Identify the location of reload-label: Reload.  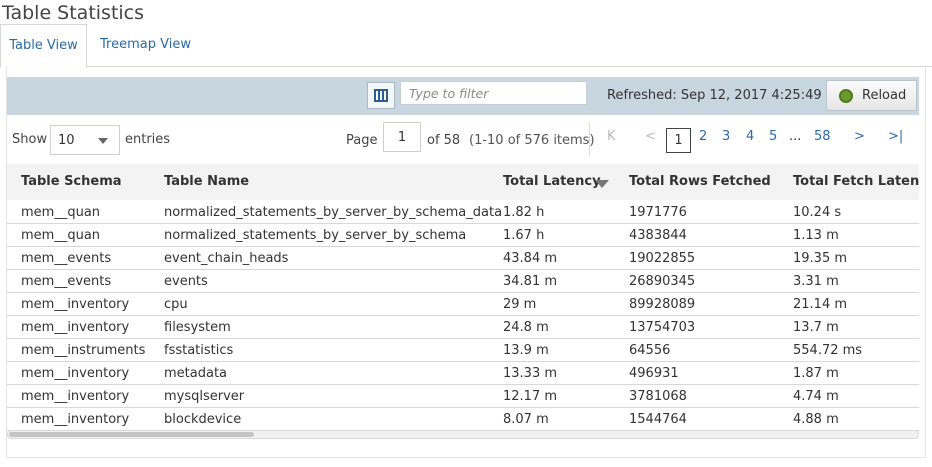
(884, 95).